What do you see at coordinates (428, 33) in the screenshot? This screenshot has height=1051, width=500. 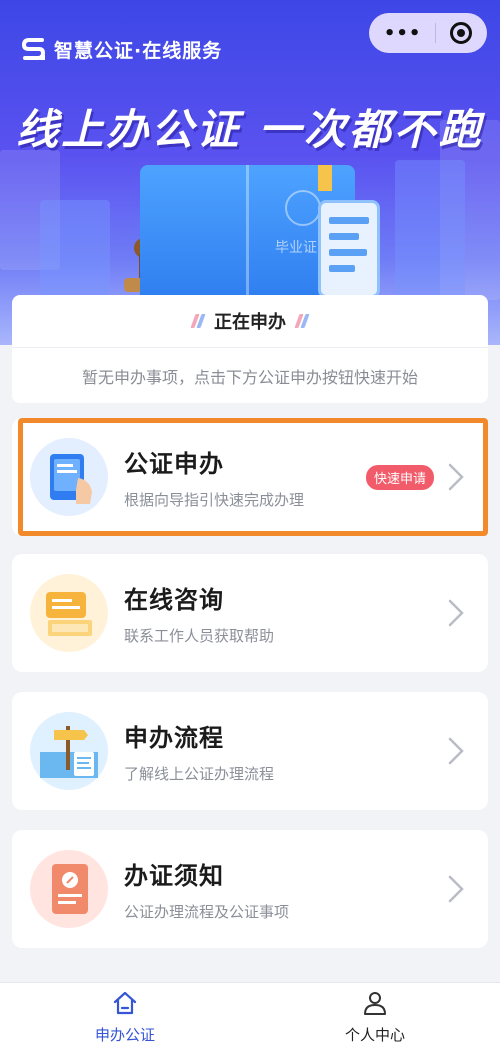 I see `miniprogram-capsule: •••` at bounding box center [428, 33].